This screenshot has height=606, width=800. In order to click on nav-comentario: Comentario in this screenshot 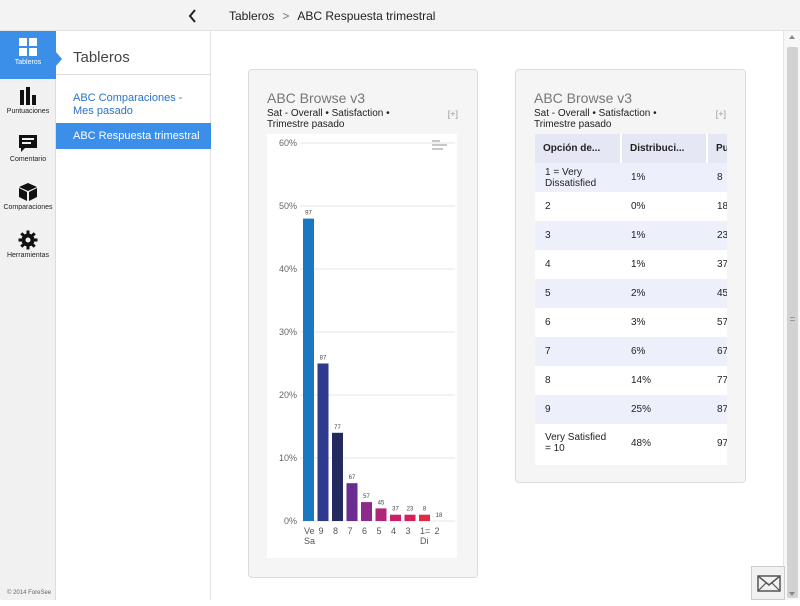, I will do `click(28, 152)`.